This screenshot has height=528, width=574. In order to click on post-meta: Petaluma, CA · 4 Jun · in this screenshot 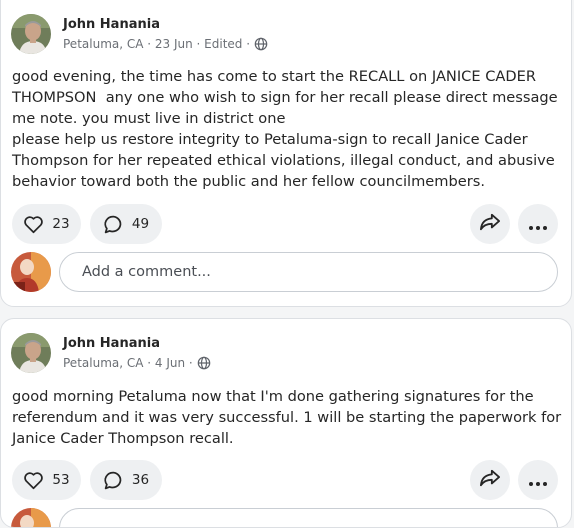, I will do `click(137, 363)`.